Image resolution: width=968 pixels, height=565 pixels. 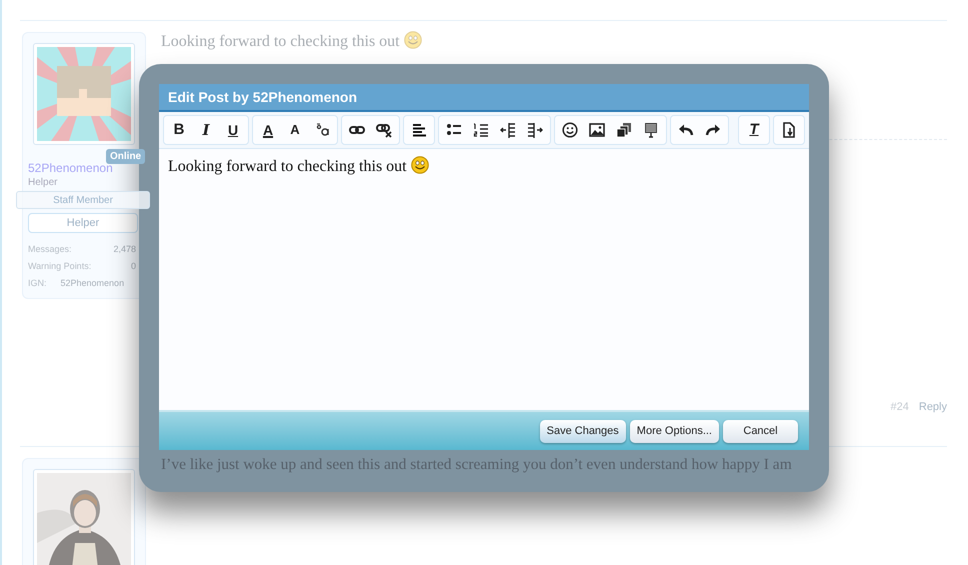 What do you see at coordinates (124, 249) in the screenshot?
I see `stat-value: 2,478` at bounding box center [124, 249].